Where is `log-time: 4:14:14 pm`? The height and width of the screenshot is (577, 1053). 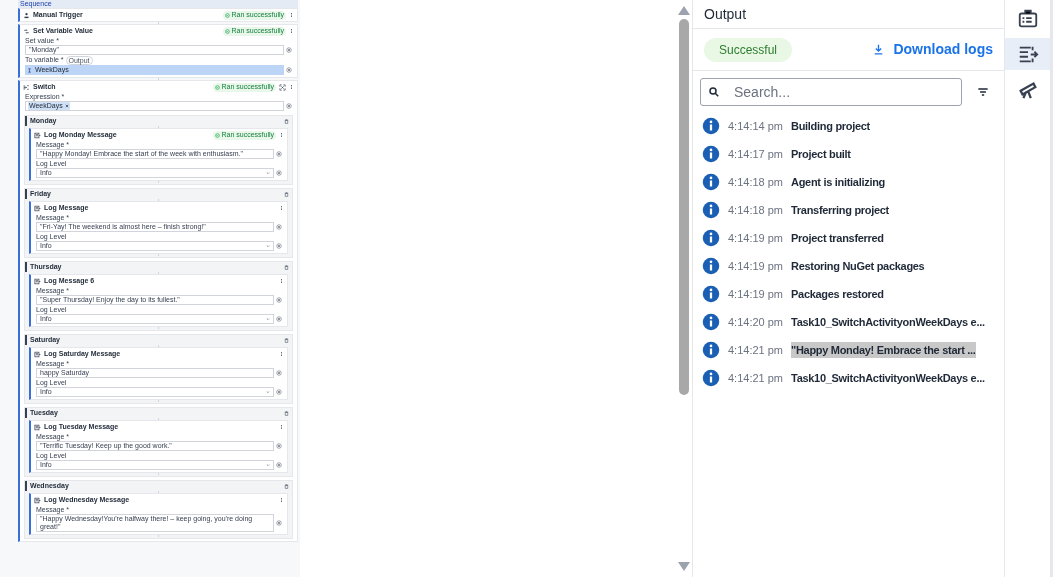 log-time: 4:14:14 pm is located at coordinates (756, 126).